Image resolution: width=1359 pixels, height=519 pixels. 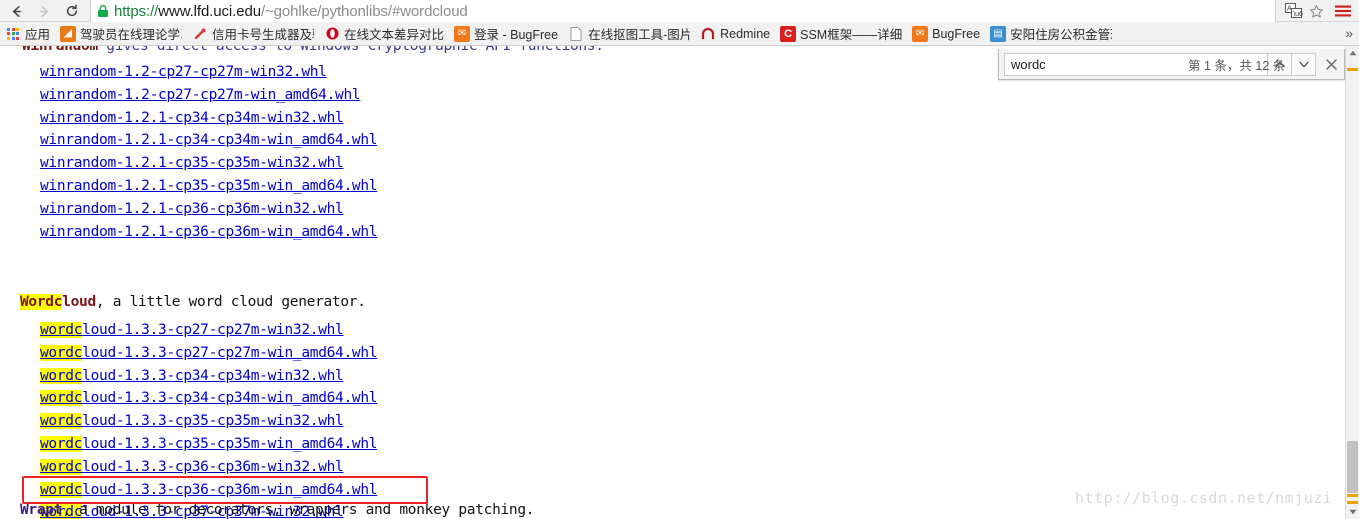 What do you see at coordinates (192, 466) in the screenshot?
I see `wordcloud-link: wordcloud‑1.3.3‑cp36‑cp36m‑win32.whl` at bounding box center [192, 466].